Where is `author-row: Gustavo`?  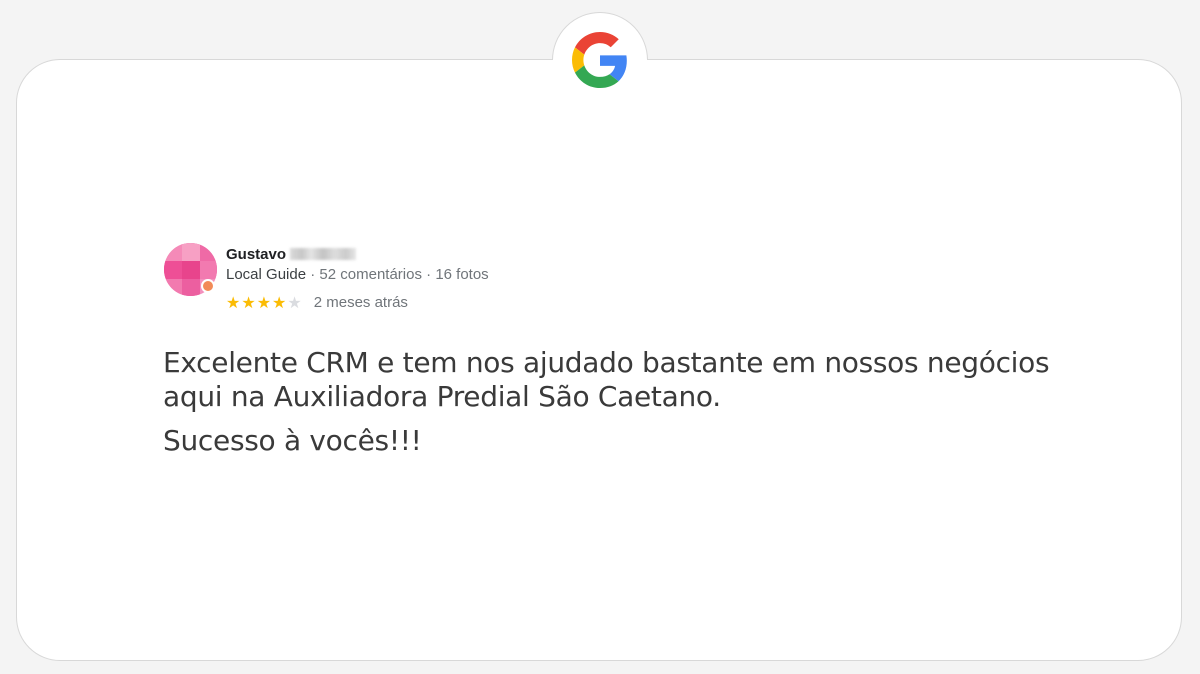
author-row: Gustavo is located at coordinates (291, 254).